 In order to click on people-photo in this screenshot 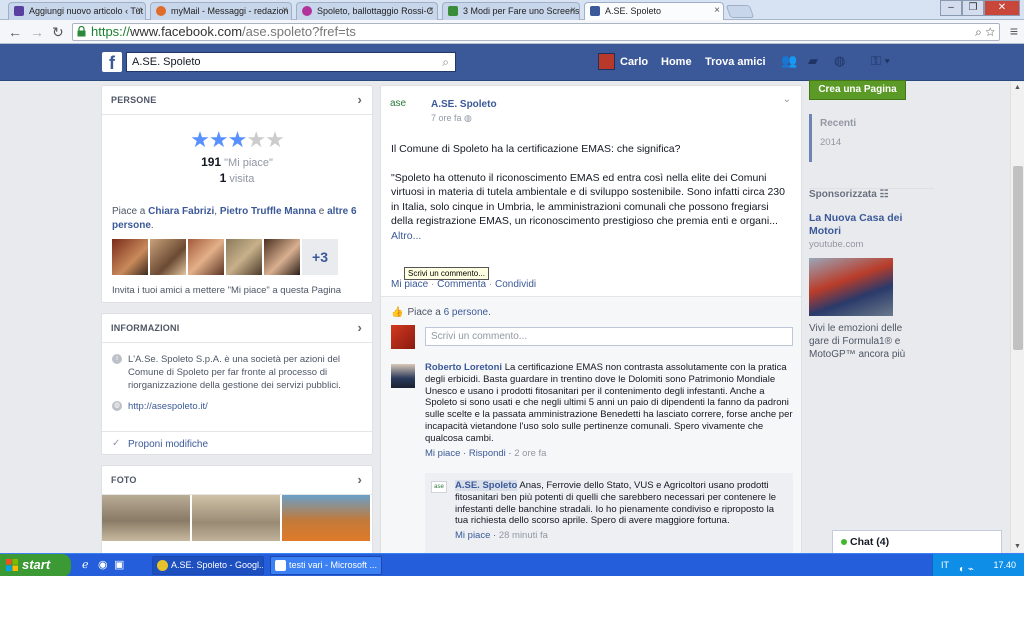, I will do `click(326, 518)`.